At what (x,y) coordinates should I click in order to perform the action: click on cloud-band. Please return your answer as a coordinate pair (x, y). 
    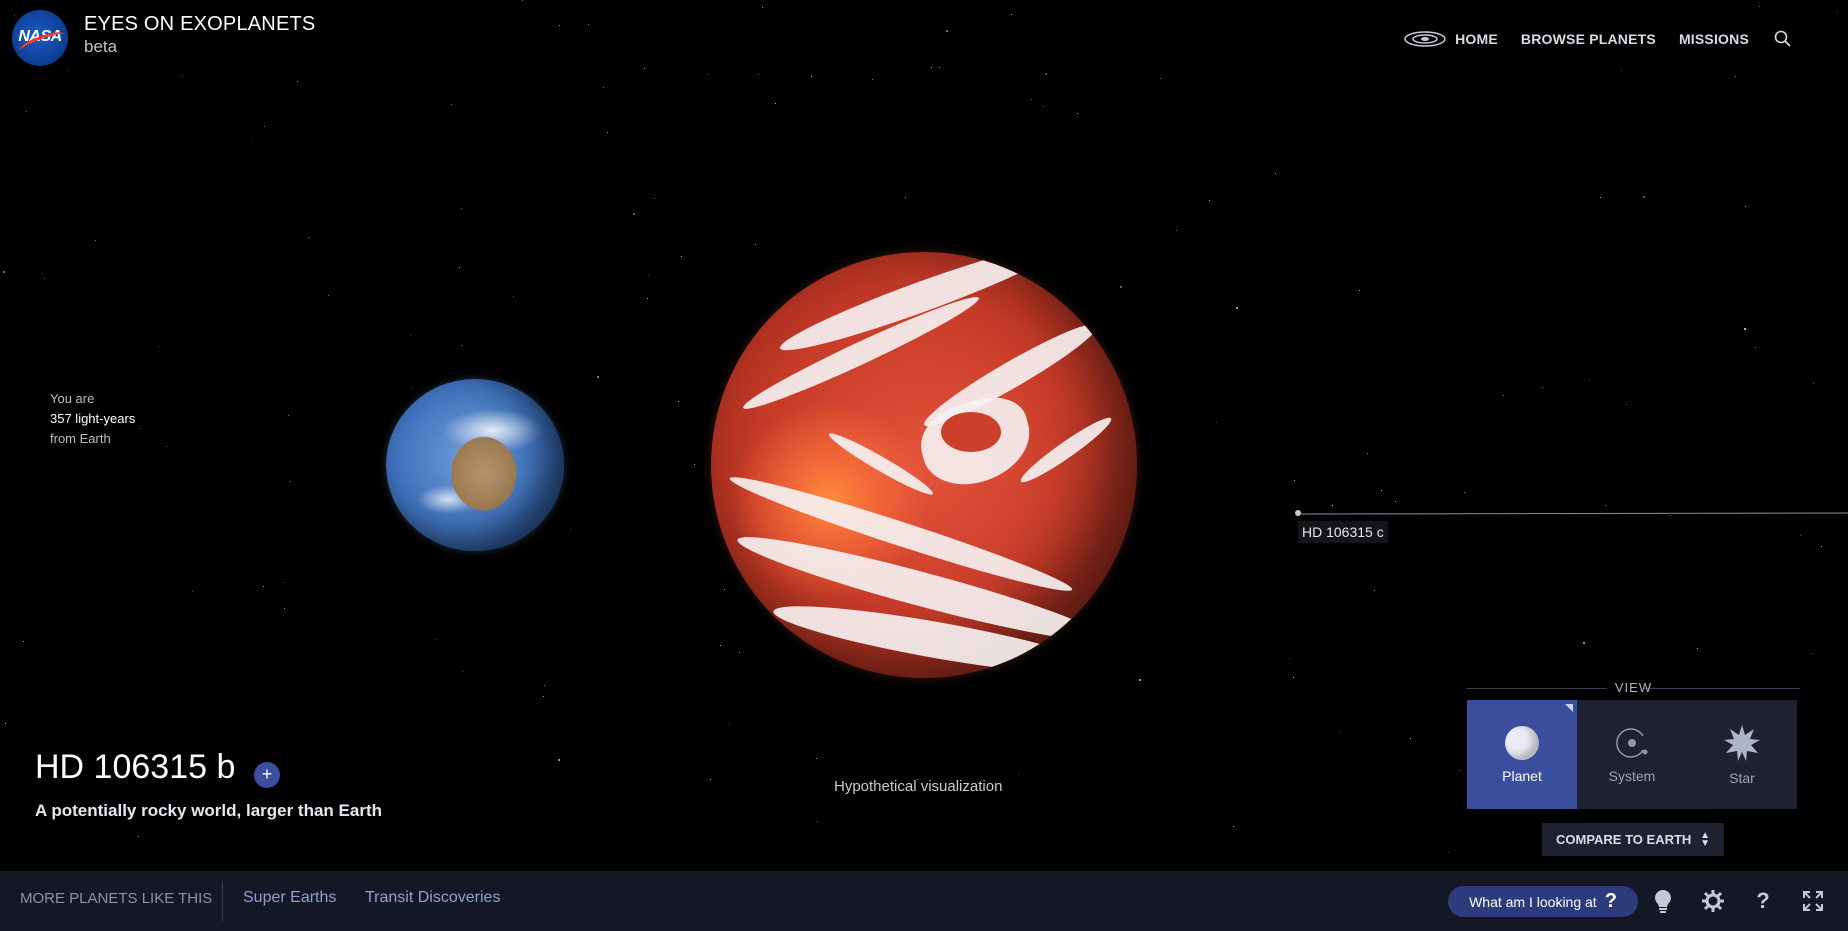
    Looking at the image, I should click on (1066, 450).